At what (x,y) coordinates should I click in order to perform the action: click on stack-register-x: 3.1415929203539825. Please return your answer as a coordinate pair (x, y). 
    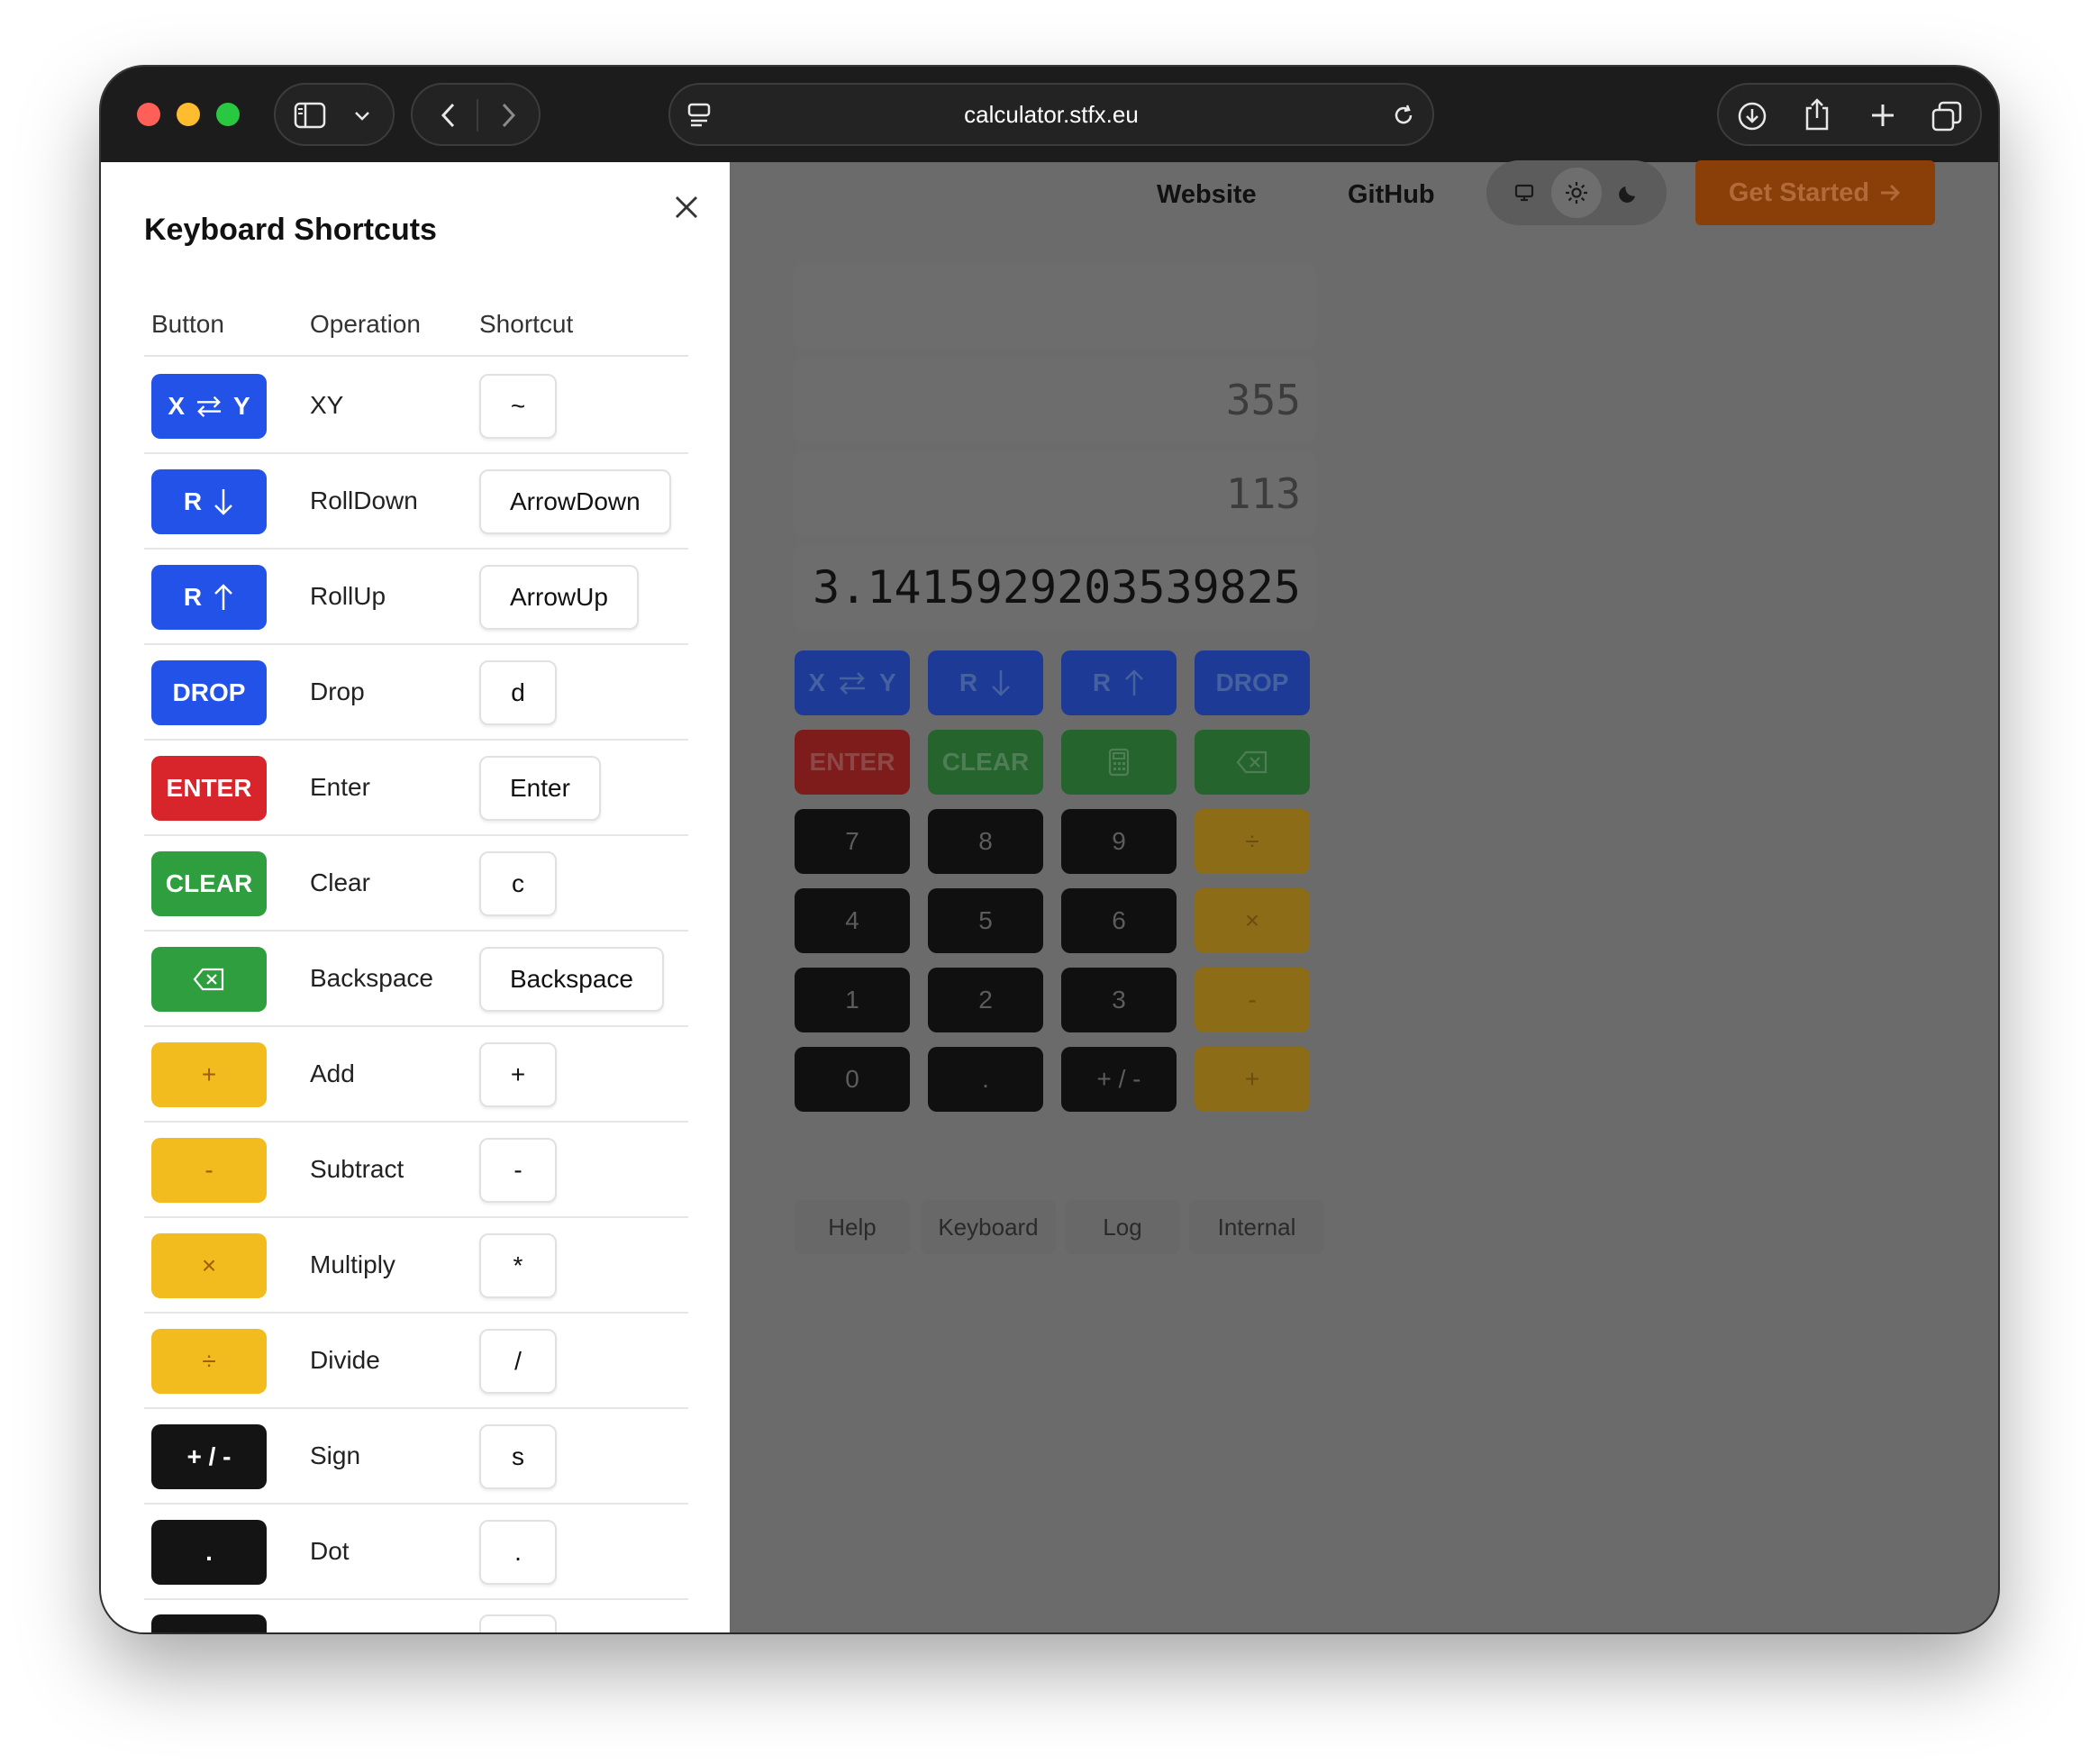
    Looking at the image, I should click on (1055, 587).